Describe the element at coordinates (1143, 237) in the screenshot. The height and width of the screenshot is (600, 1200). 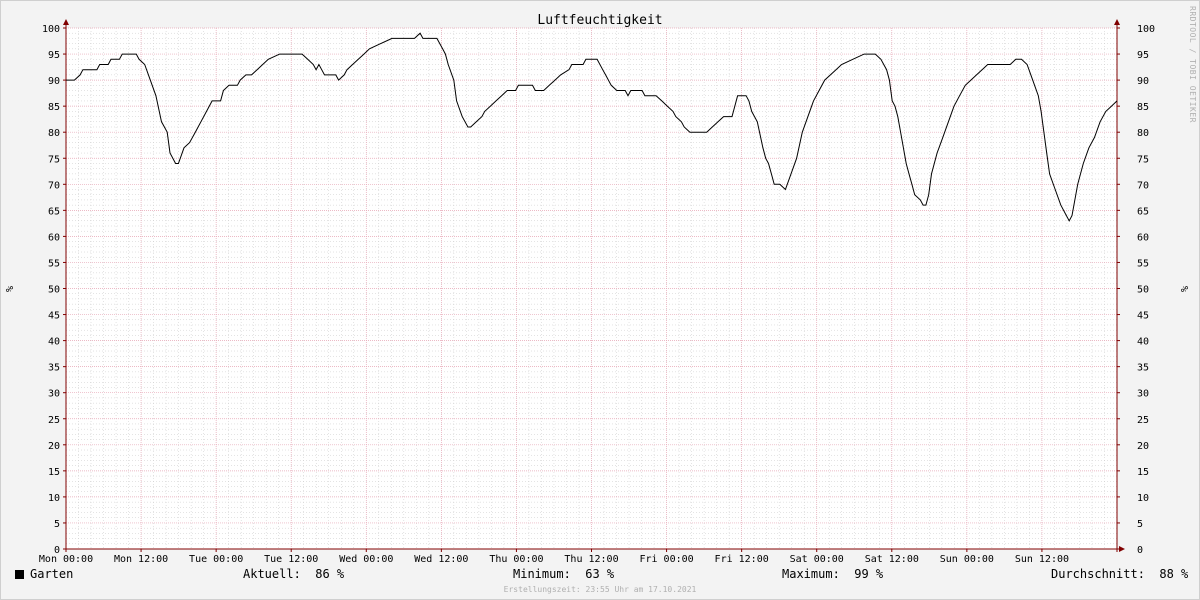
I see `y-tick-label-right: 60` at that location.